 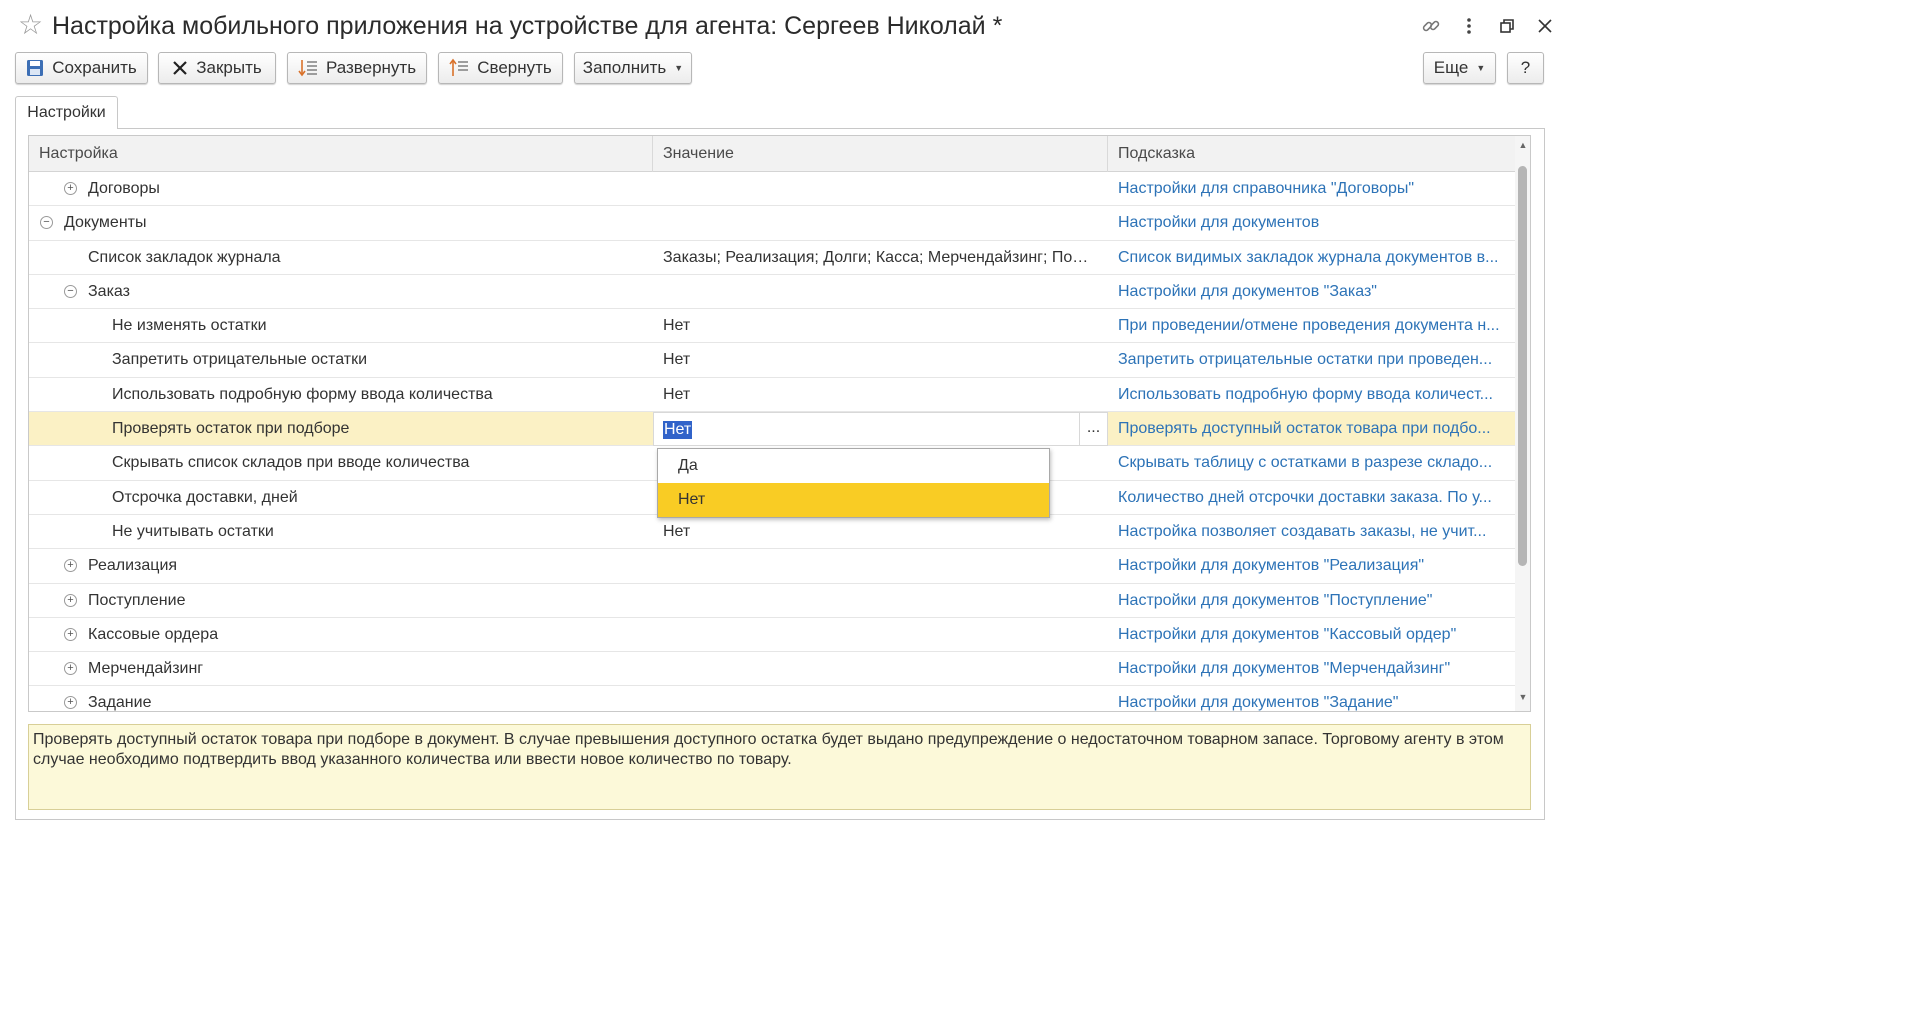 I want to click on favorite-star-icon: ☆, so click(x=30, y=25).